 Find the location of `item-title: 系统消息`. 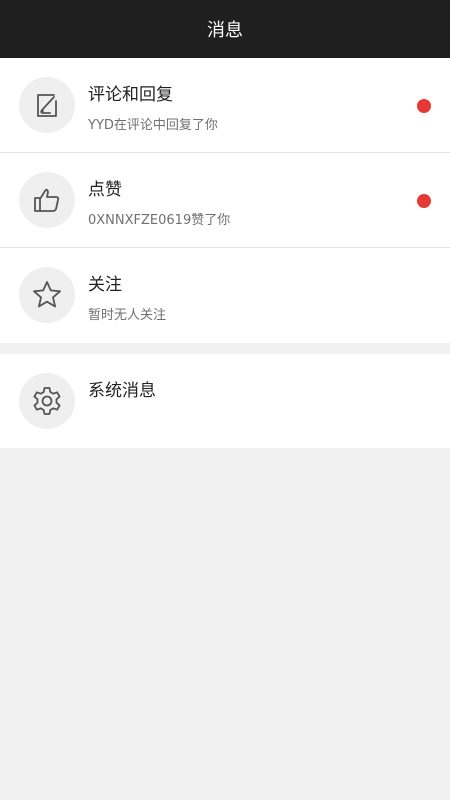

item-title: 系统消息 is located at coordinates (122, 391).